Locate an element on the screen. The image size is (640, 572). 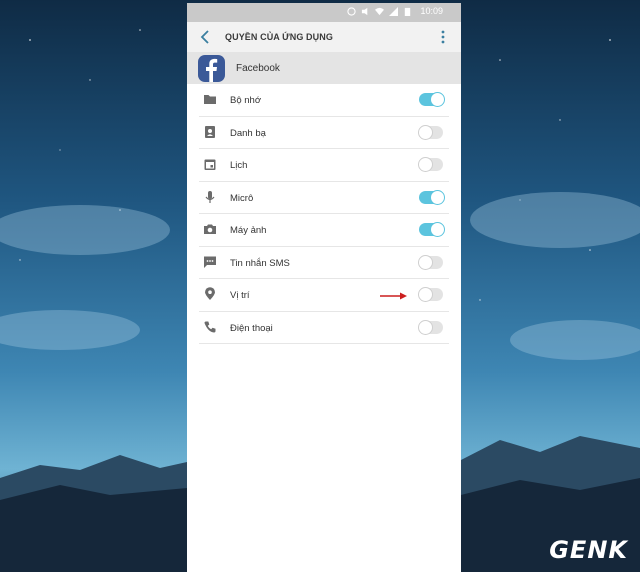
permission-row-camera: Máy ảnh is located at coordinates (324, 230).